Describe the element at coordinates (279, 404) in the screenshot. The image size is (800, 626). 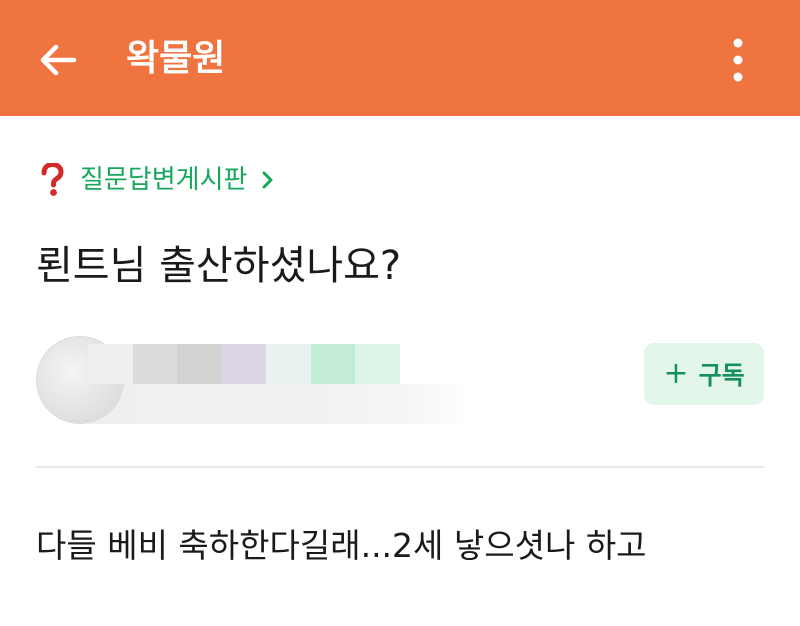
I see `author-meta-redacted` at that location.